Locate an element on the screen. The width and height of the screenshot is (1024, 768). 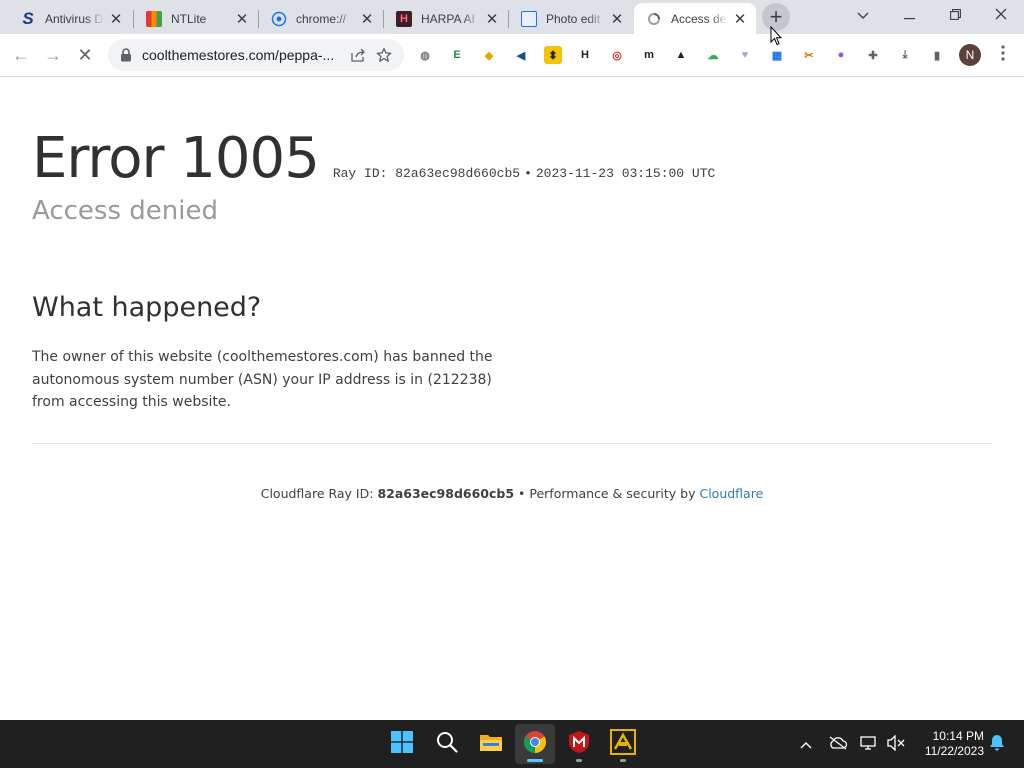
timestamp: 2023-11-23 03:15:00 UTC is located at coordinates (625, 173).